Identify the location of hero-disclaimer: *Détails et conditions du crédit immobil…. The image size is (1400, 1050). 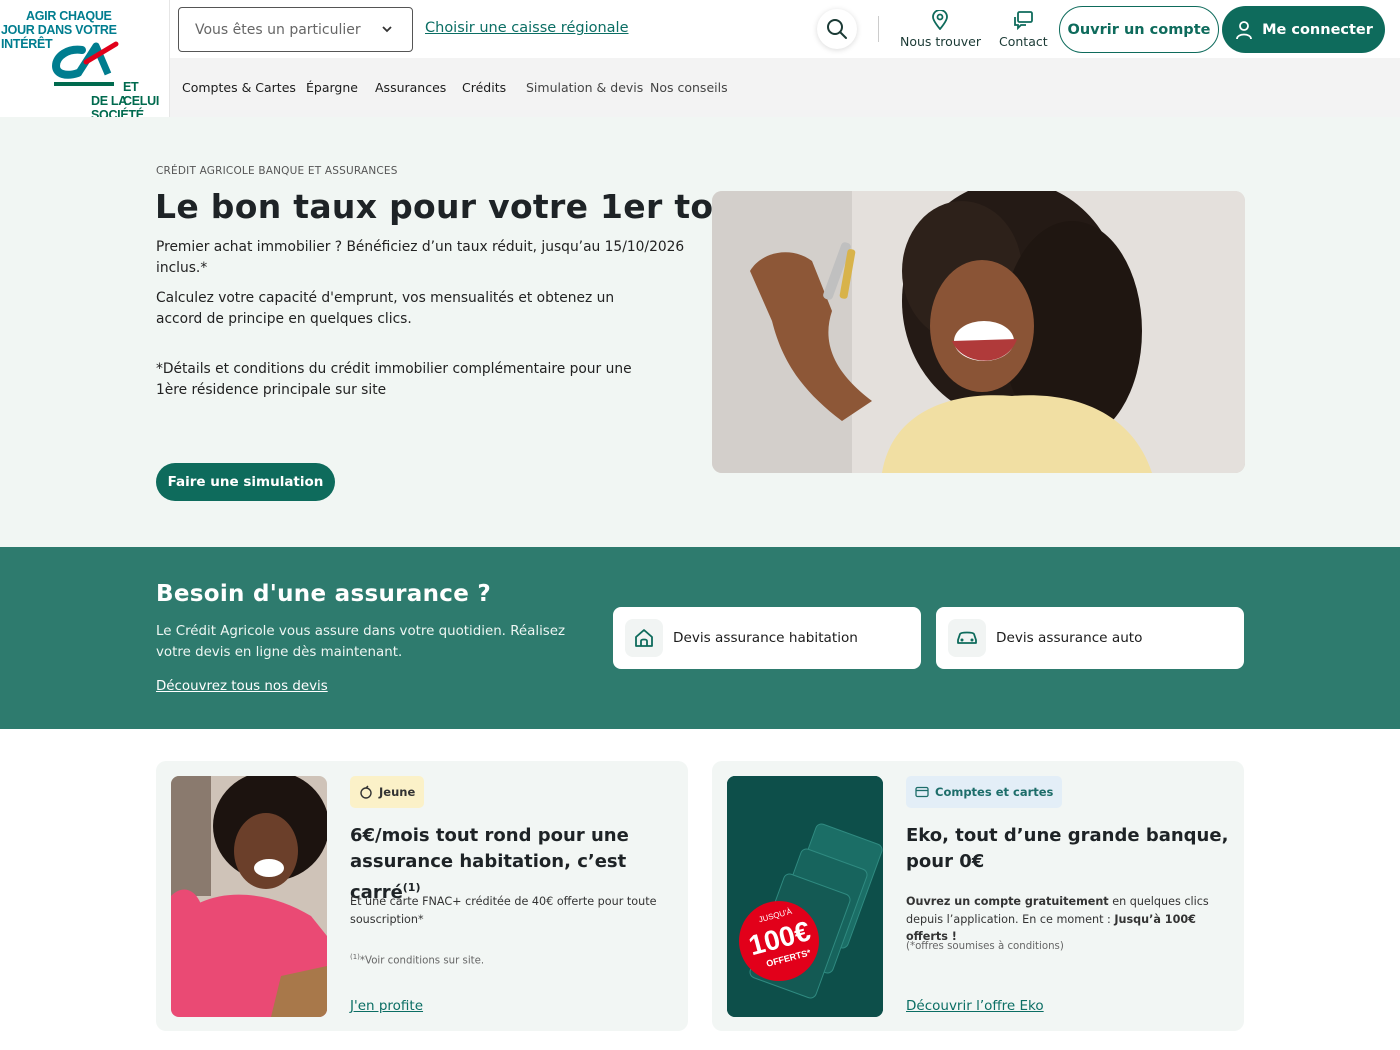
(394, 379).